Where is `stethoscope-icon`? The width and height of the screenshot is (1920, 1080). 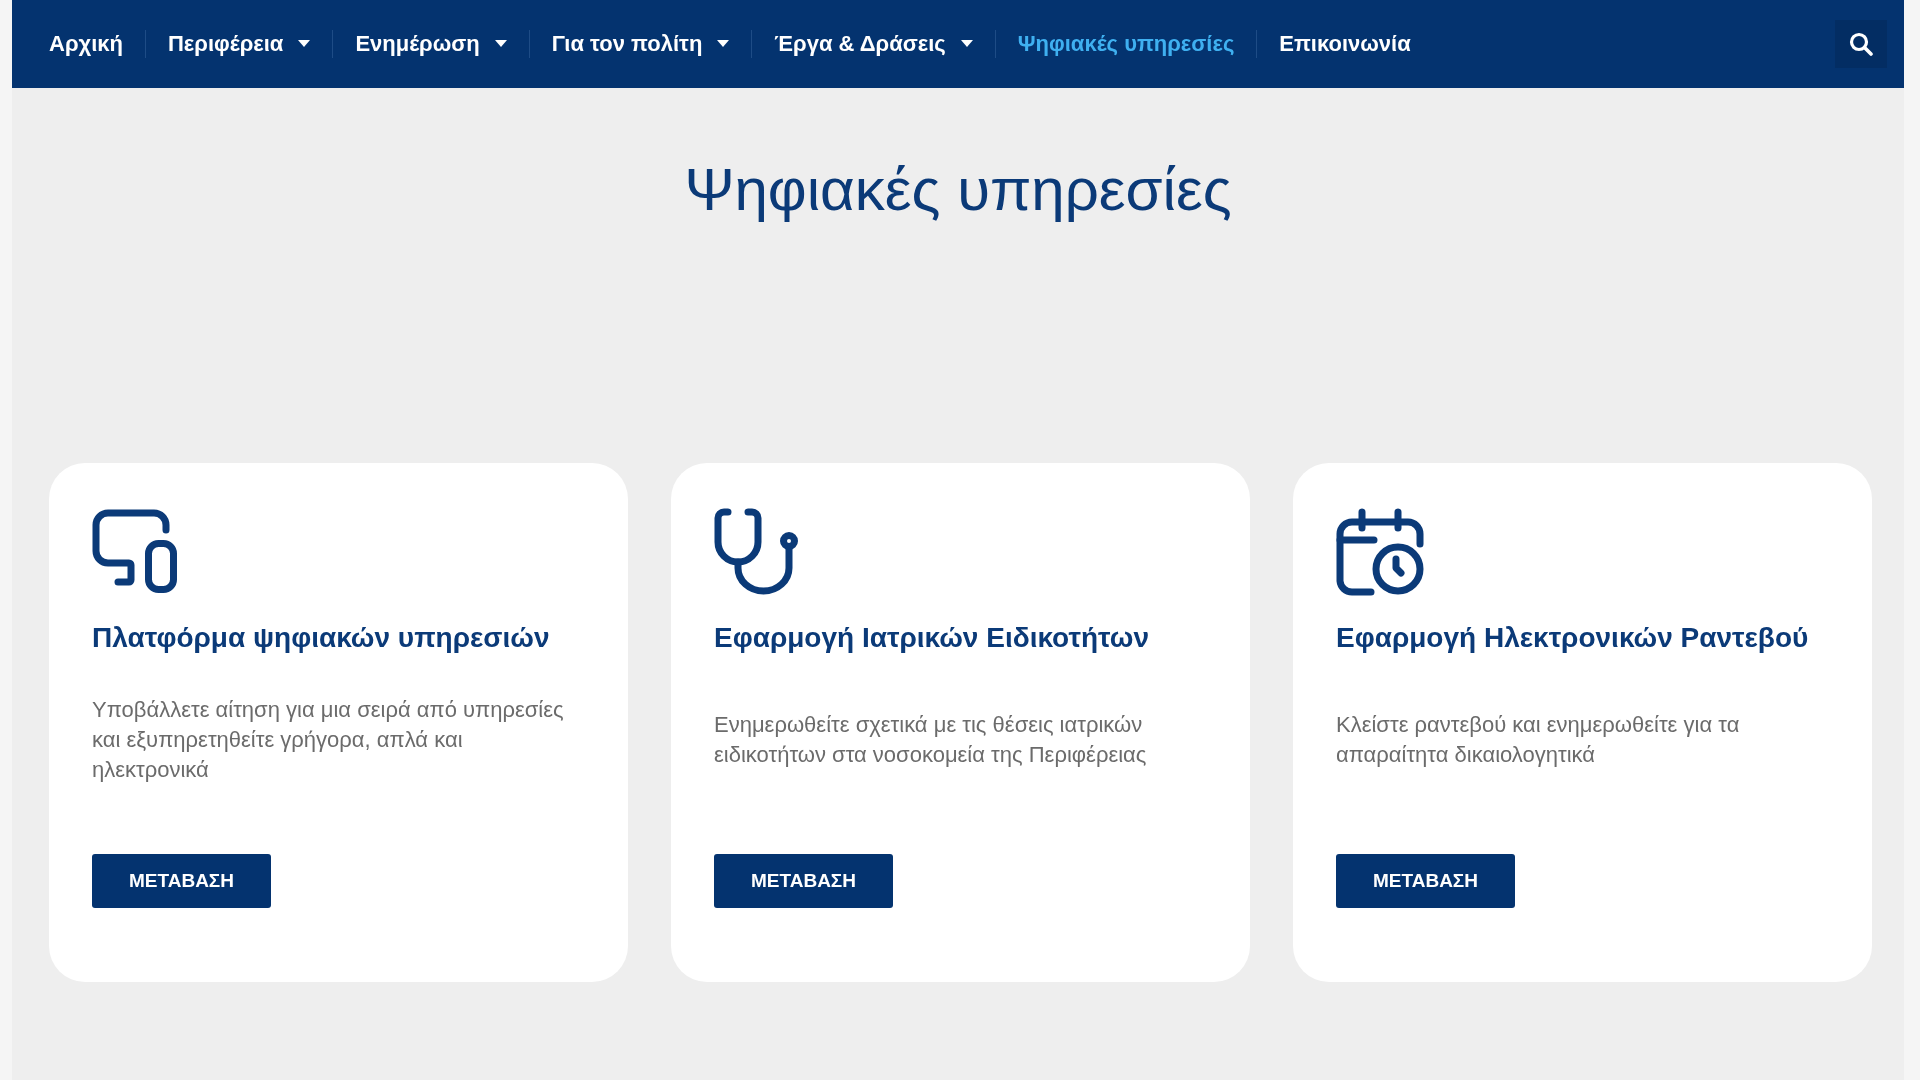 stethoscope-icon is located at coordinates (757, 552).